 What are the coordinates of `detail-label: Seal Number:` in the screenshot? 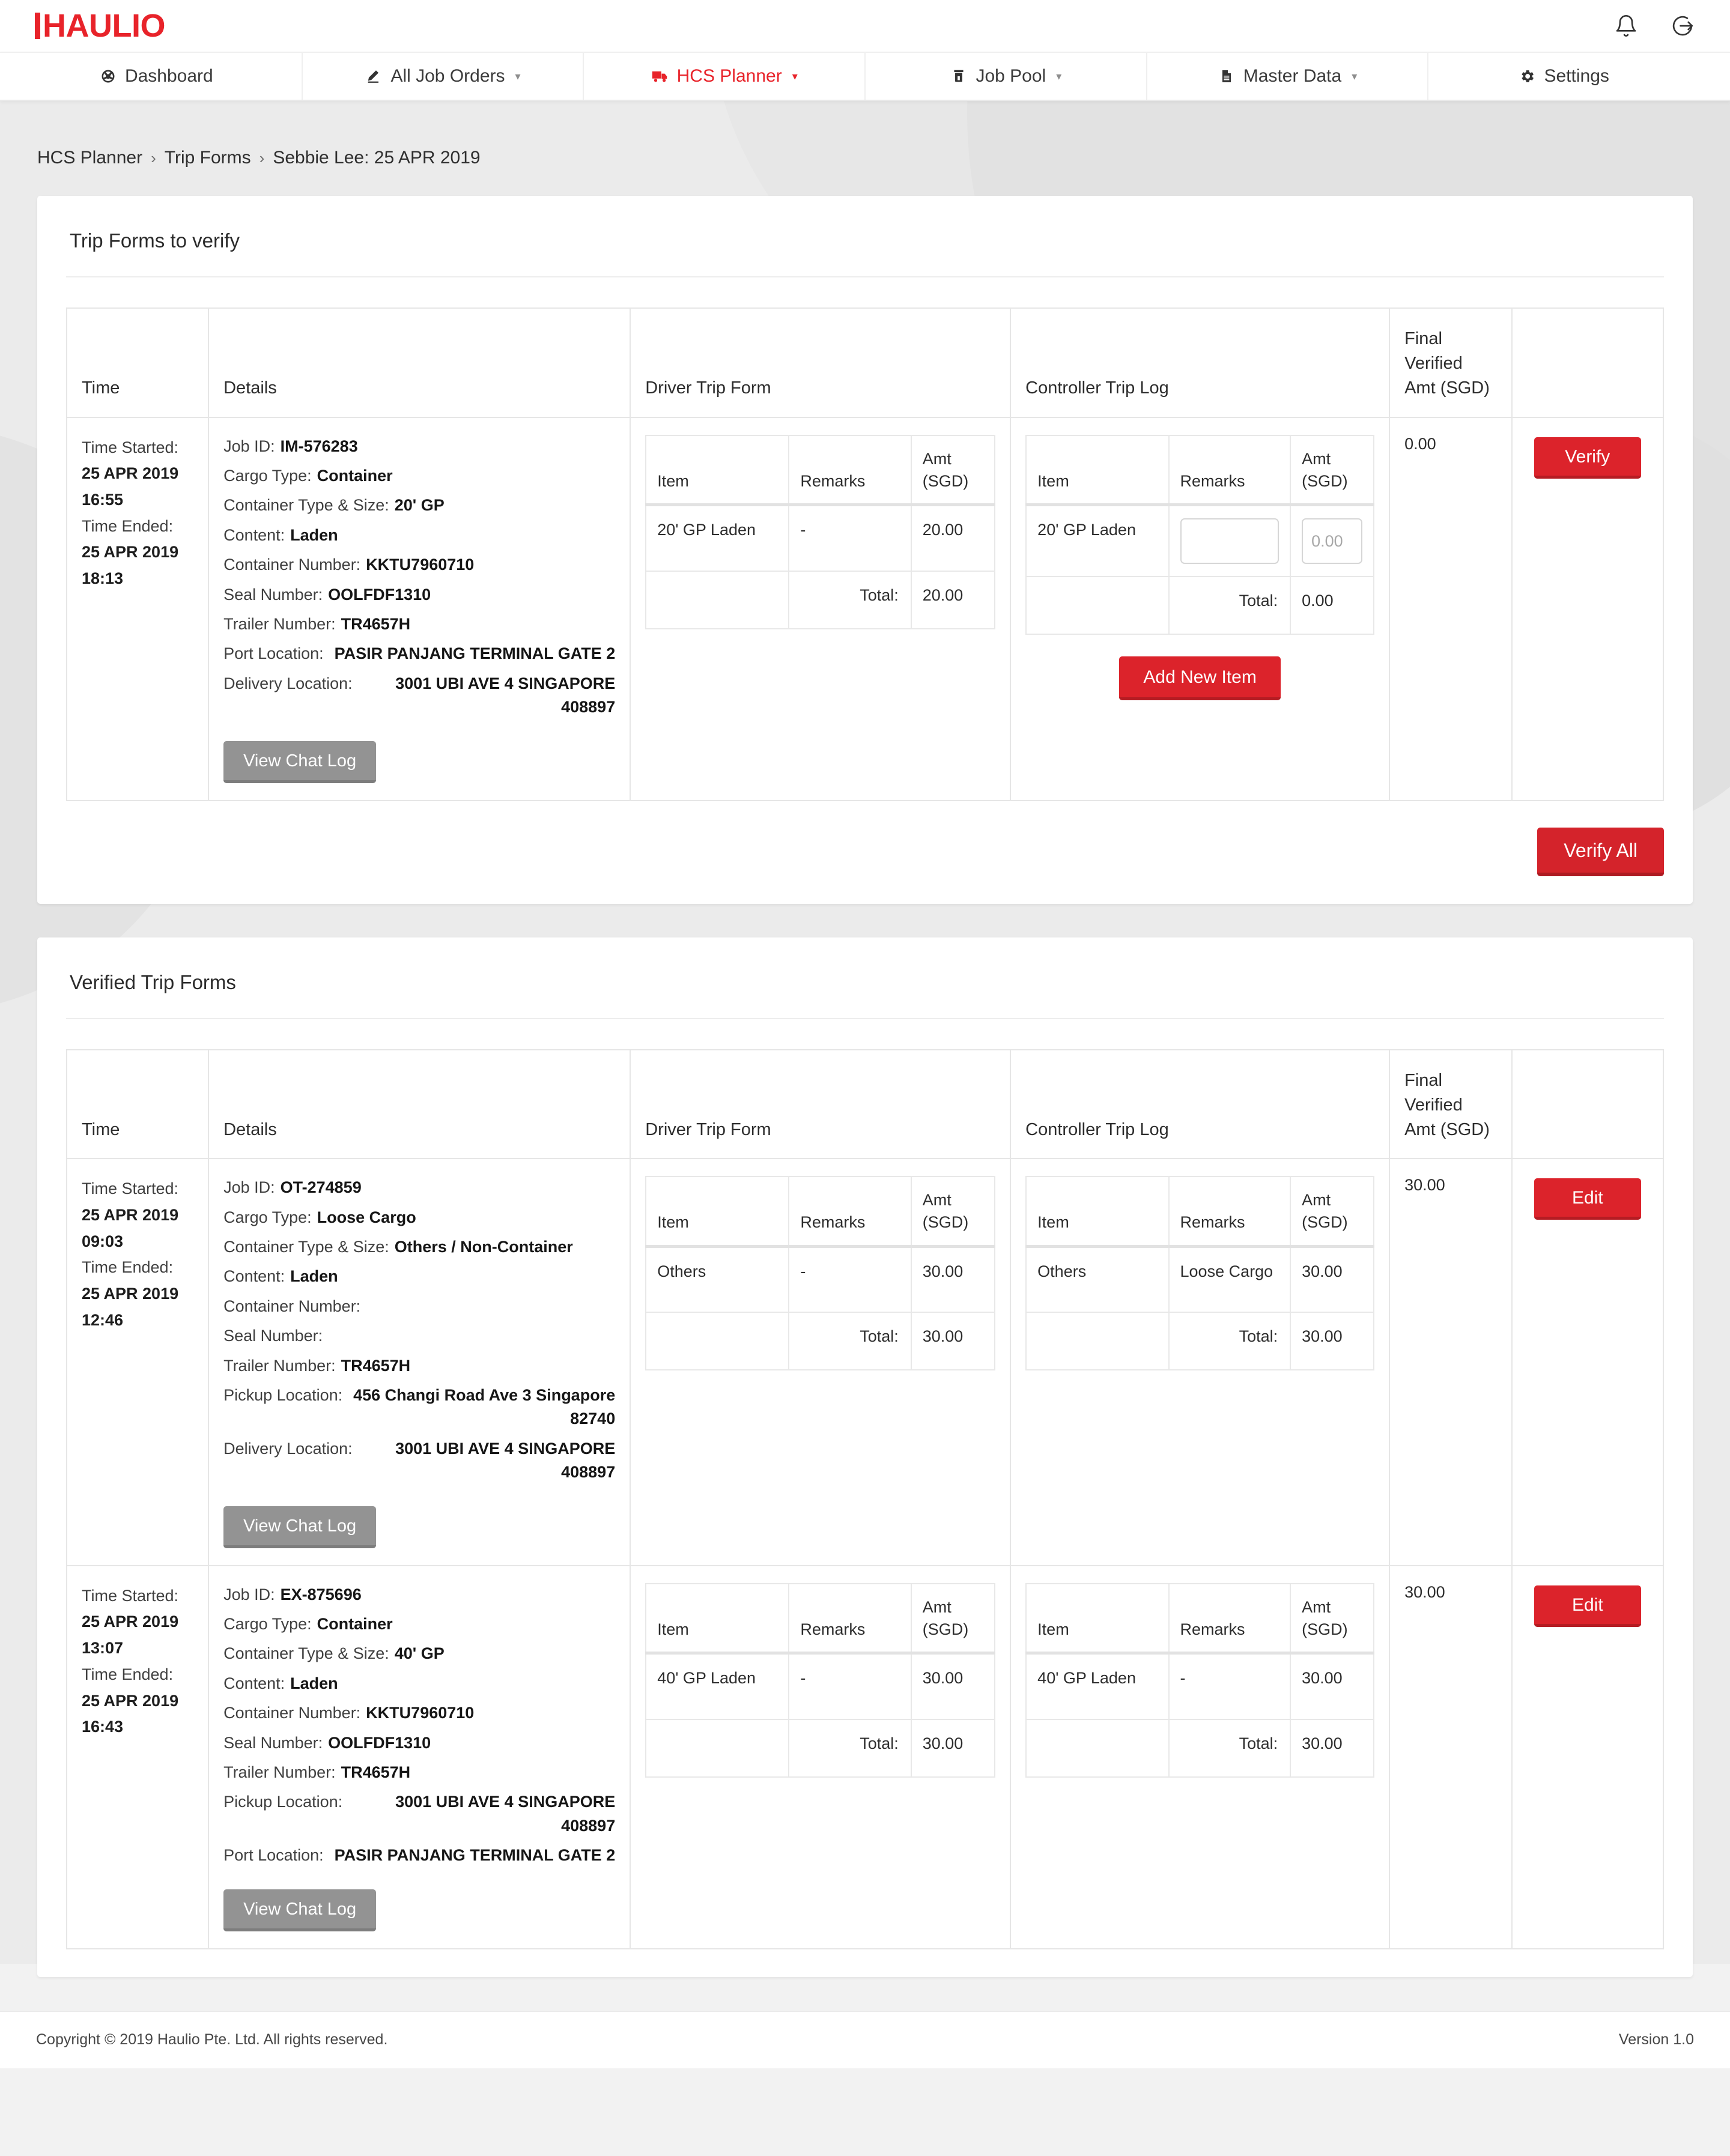 It's located at (273, 1743).